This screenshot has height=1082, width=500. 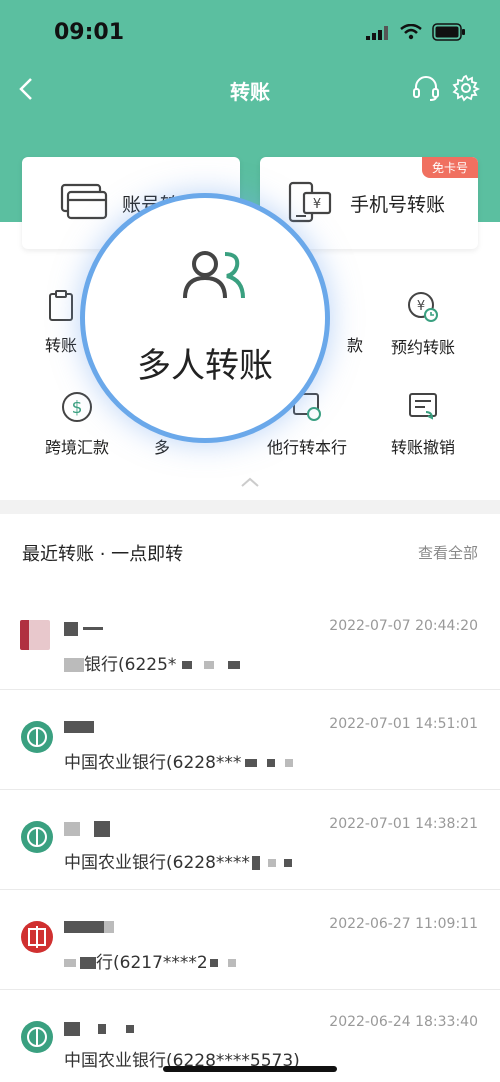 What do you see at coordinates (103, 554) in the screenshot?
I see `recent-transfers-title: 最近转账 · 一点即转` at bounding box center [103, 554].